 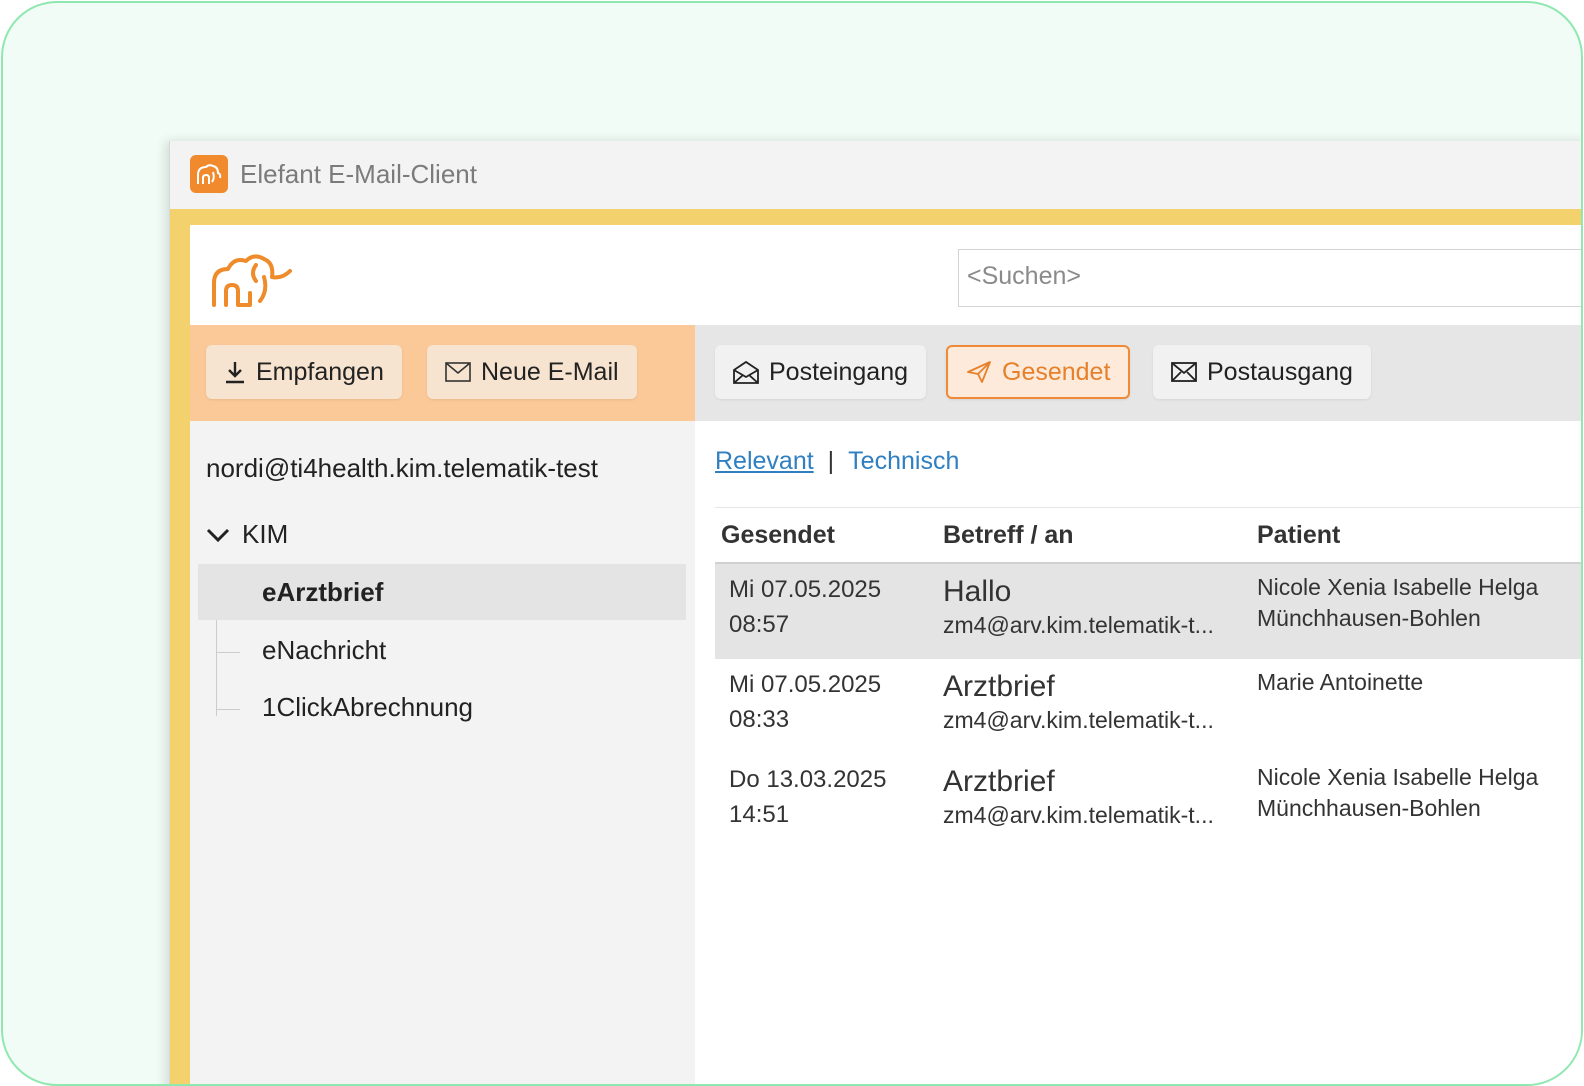 What do you see at coordinates (759, 814) in the screenshot?
I see `time-text: 14:51` at bounding box center [759, 814].